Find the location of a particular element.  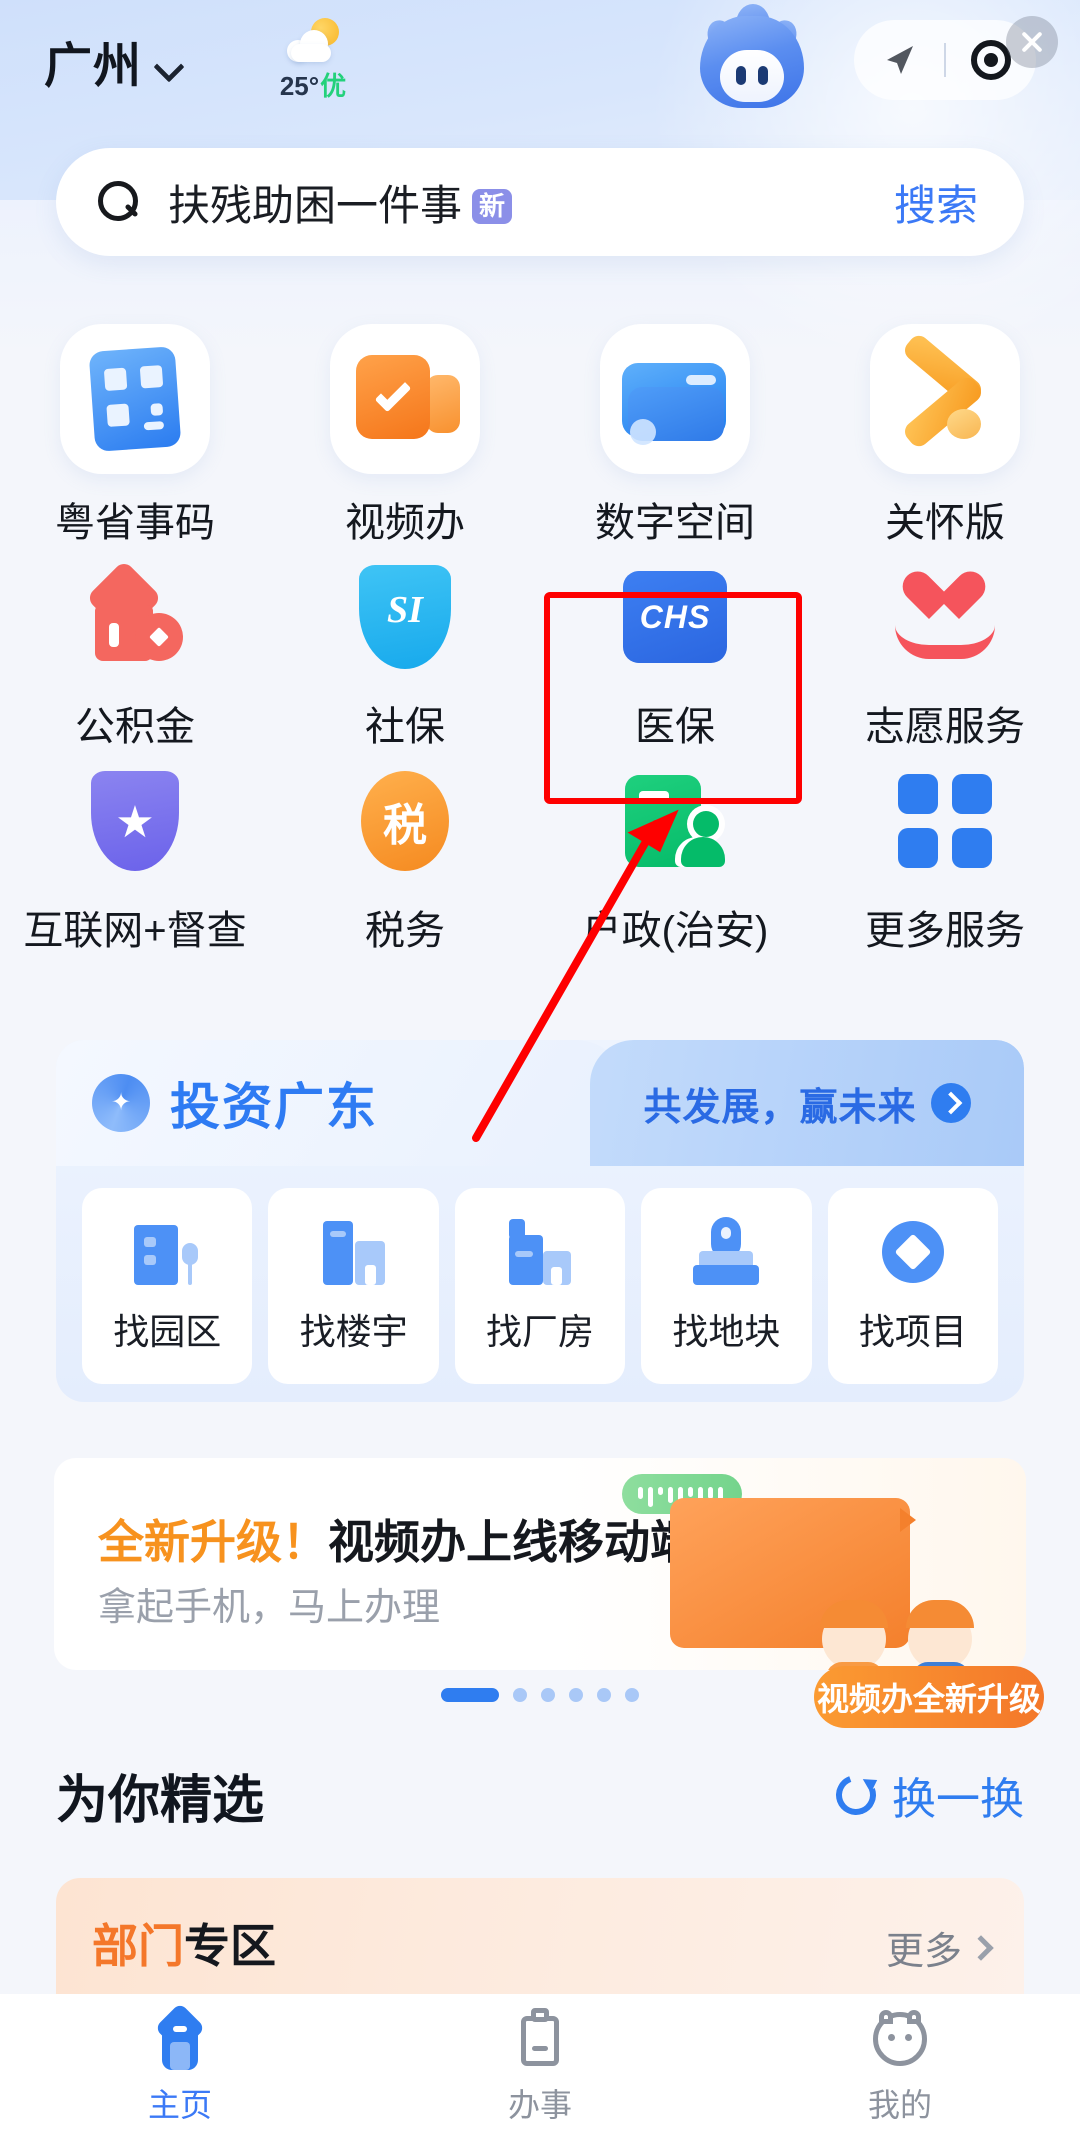

invest-item-project: 找项目 is located at coordinates (913, 1286).